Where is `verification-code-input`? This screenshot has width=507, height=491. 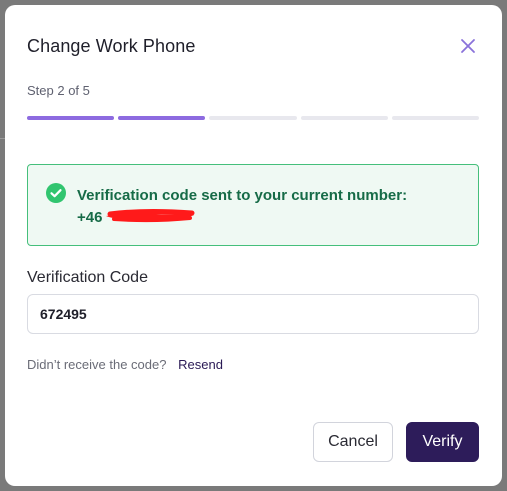
verification-code-input is located at coordinates (253, 314).